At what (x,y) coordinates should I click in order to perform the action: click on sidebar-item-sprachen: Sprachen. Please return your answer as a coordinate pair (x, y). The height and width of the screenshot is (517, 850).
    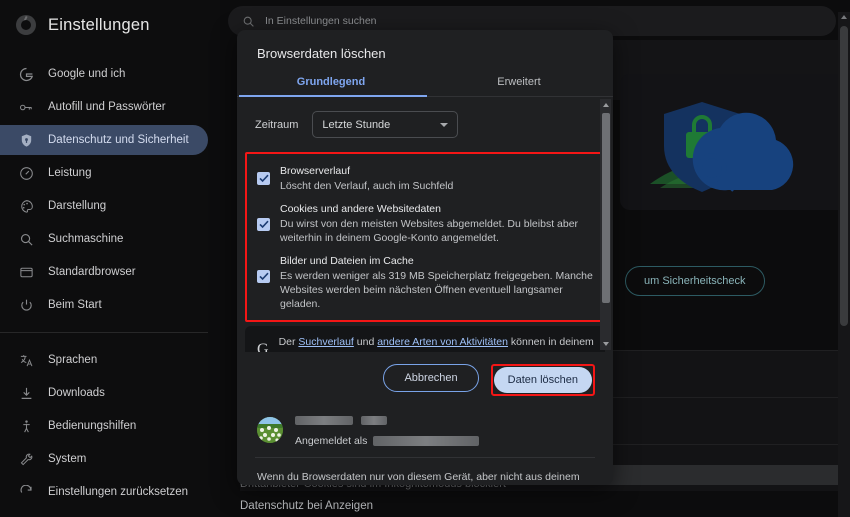
    Looking at the image, I should click on (104, 360).